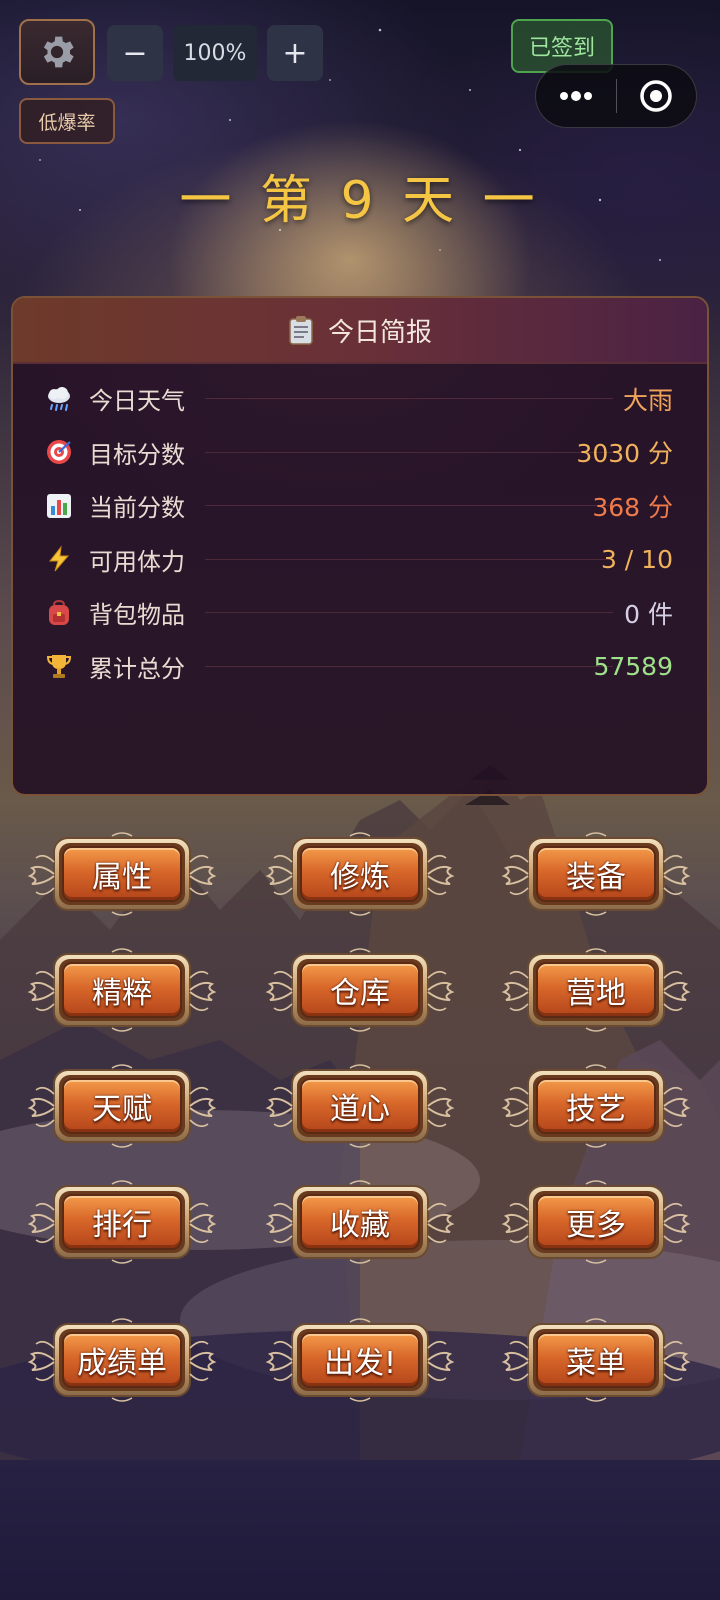 This screenshot has width=720, height=1600. I want to click on clipboard-icon, so click(301, 330).